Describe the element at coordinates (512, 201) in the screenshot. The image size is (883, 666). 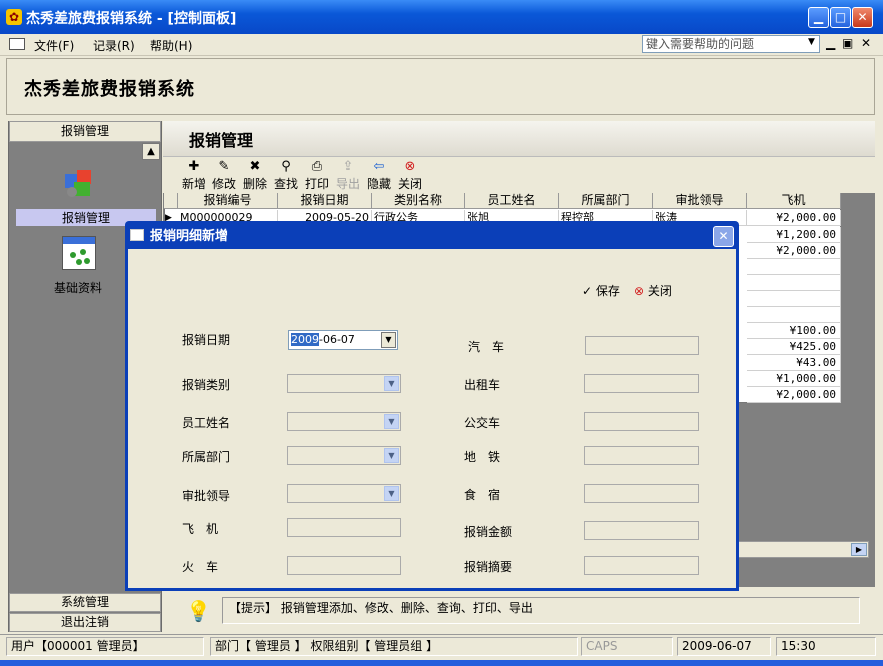
I see `grid-header-employee: 员工姓名` at that location.